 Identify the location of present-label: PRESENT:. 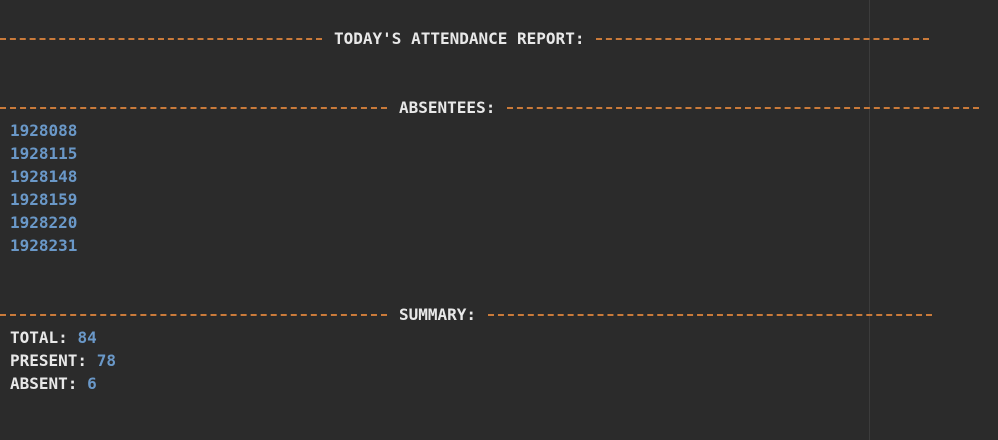
(49, 360).